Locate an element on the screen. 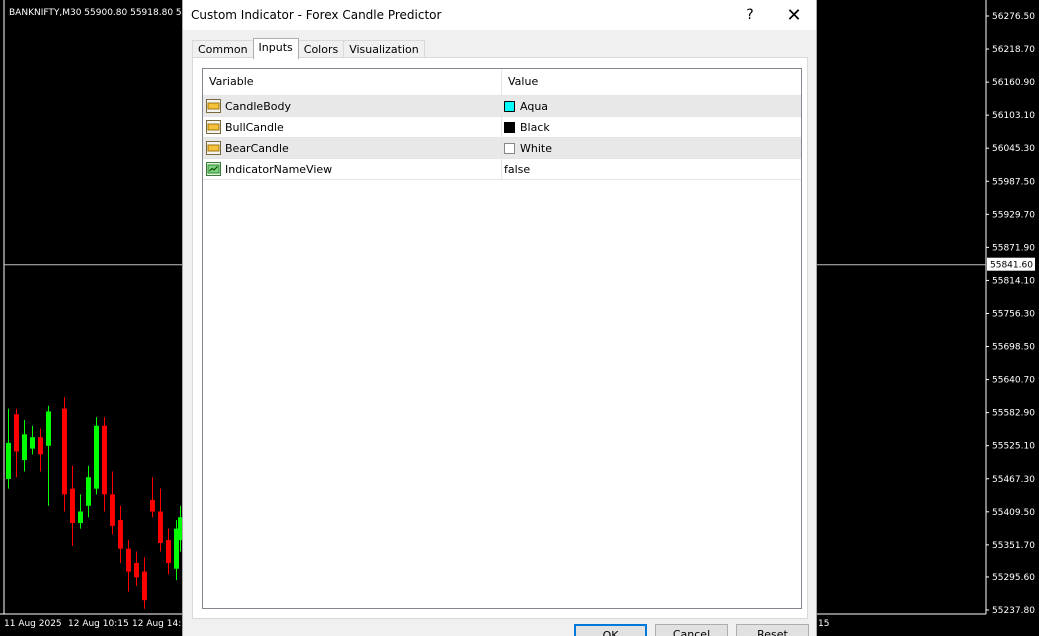  current-price-label: 55841.60 is located at coordinates (1011, 266).